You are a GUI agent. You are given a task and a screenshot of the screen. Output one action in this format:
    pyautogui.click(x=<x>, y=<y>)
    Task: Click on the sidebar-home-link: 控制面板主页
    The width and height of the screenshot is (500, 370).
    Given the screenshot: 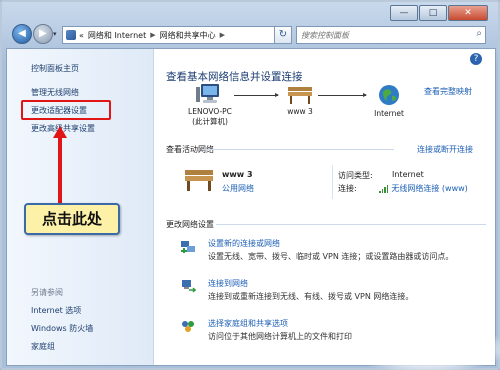 What is the action you would take?
    pyautogui.click(x=55, y=68)
    